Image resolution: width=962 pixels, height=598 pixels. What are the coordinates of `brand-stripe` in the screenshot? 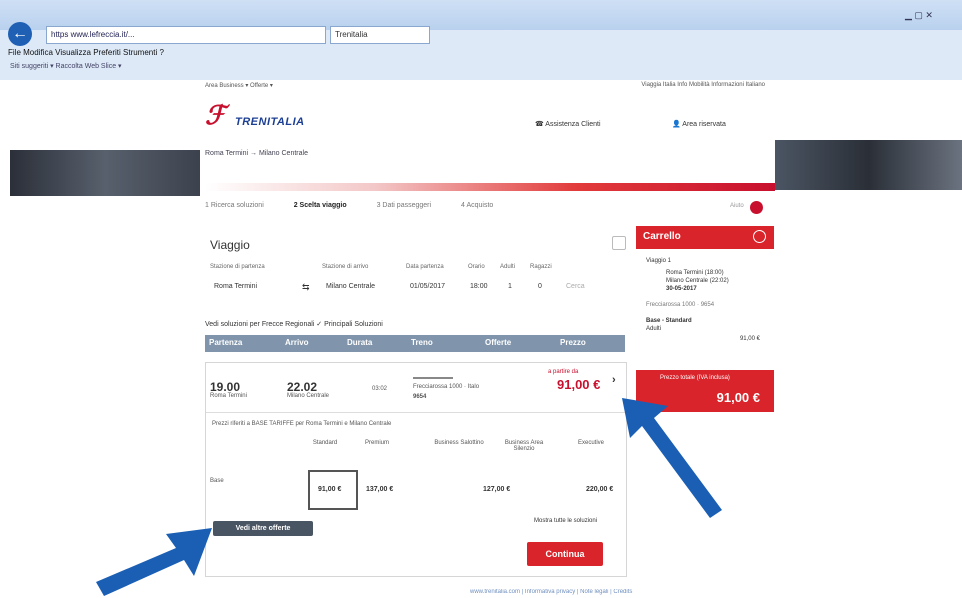 It's located at (490, 187).